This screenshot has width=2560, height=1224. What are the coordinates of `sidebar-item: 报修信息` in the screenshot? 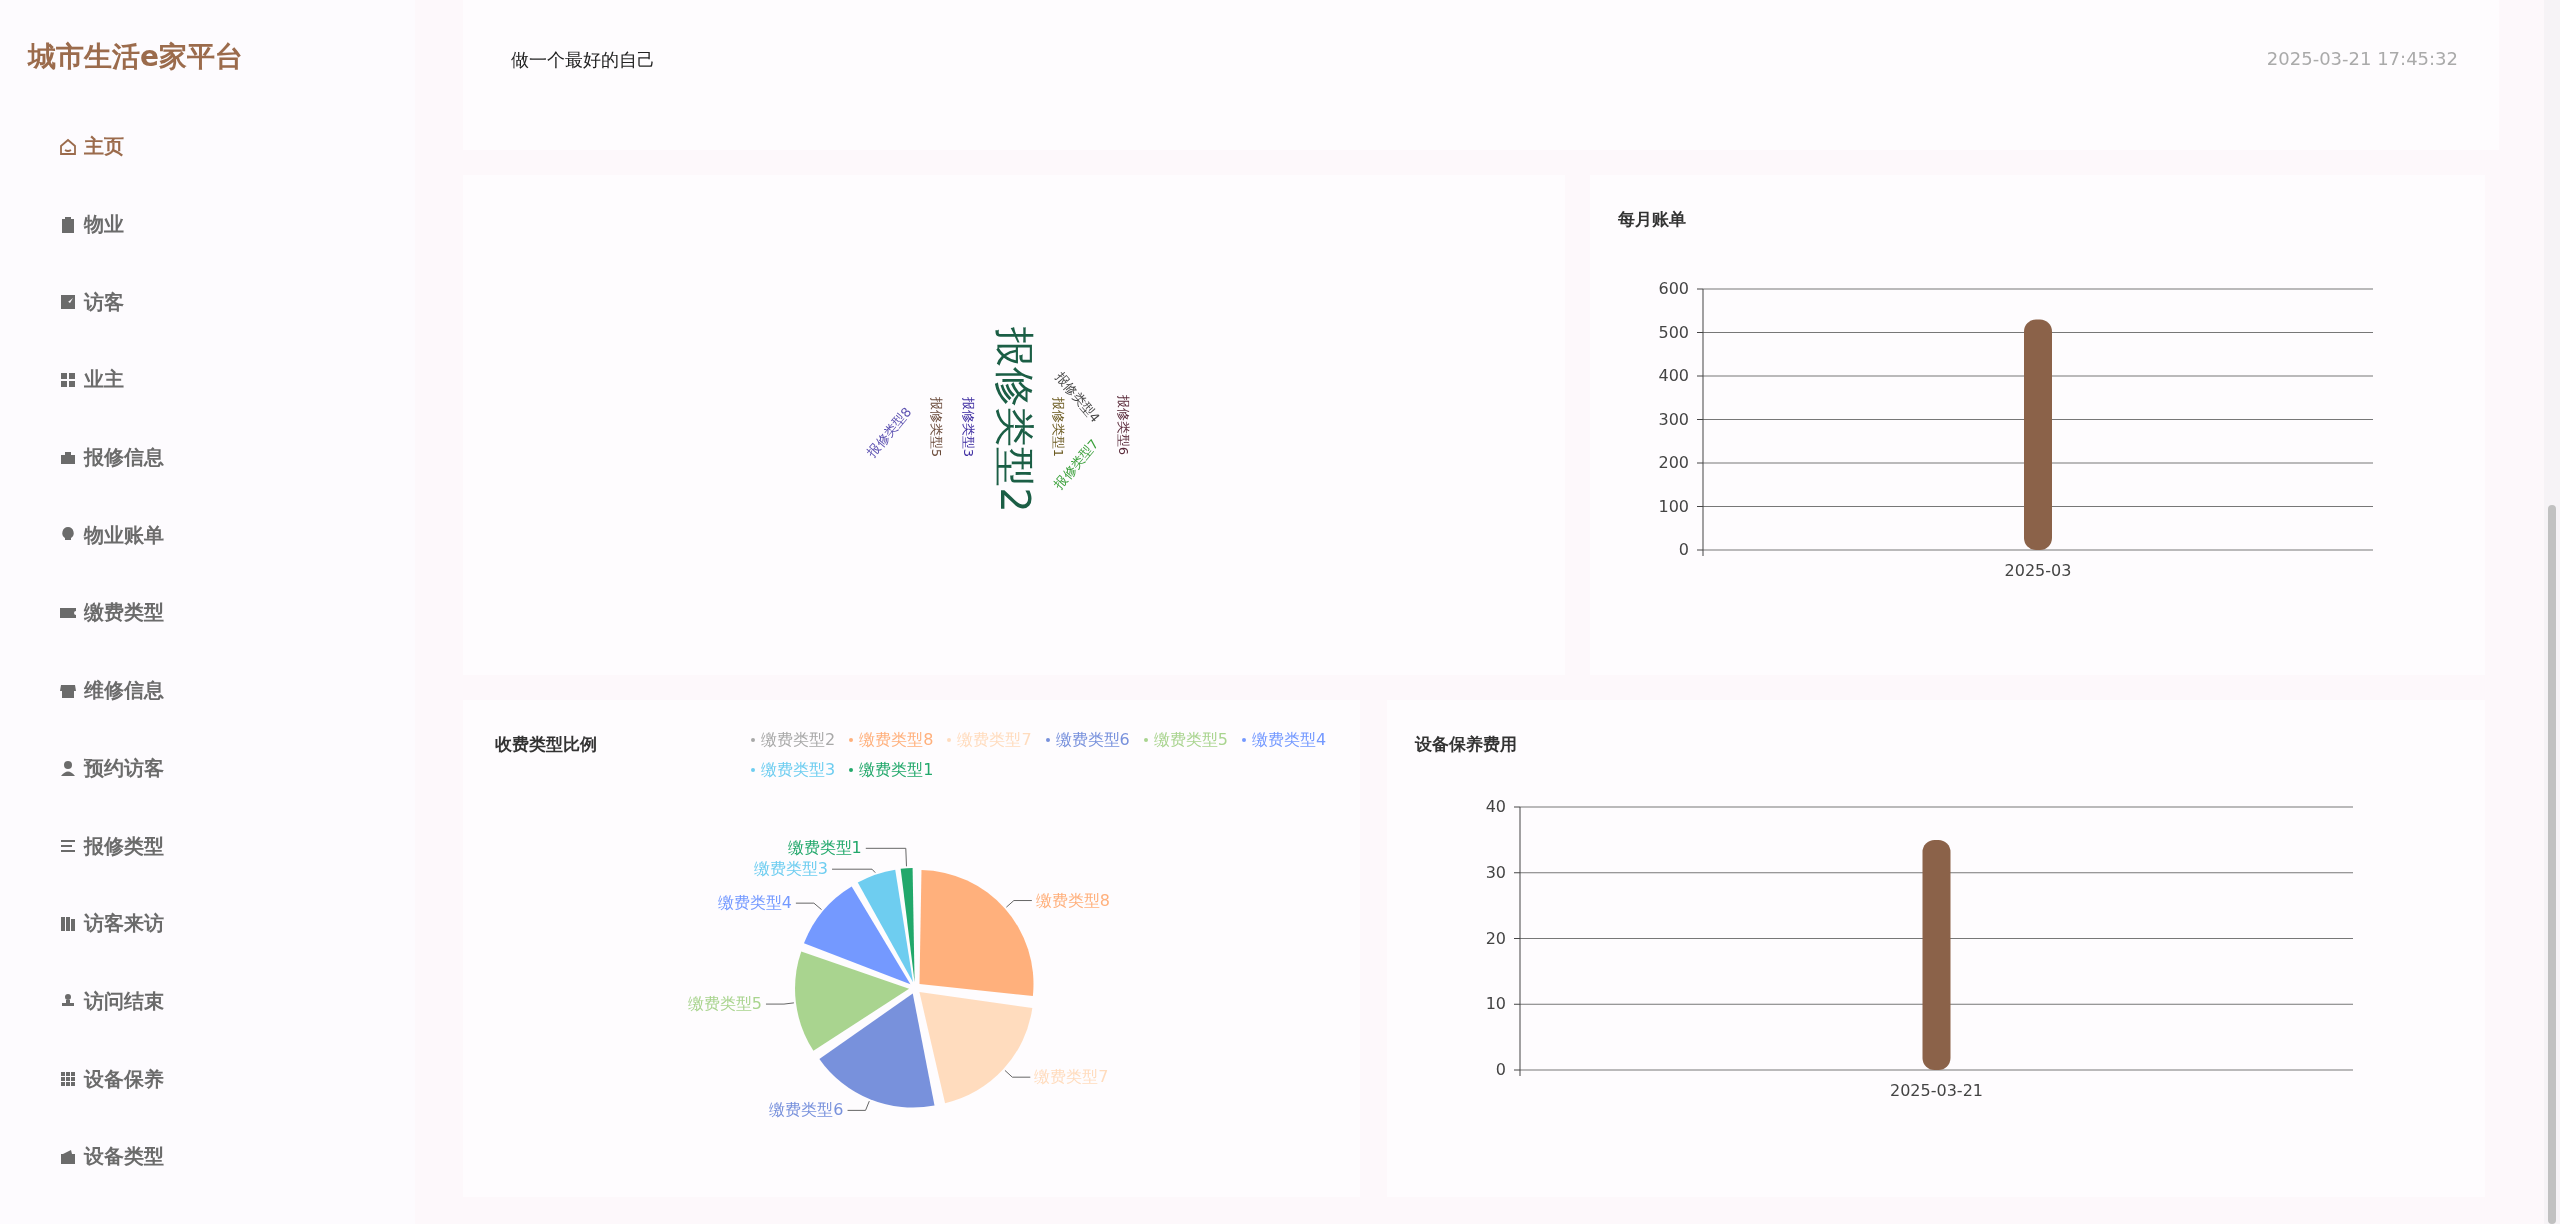 It's located at (111, 457).